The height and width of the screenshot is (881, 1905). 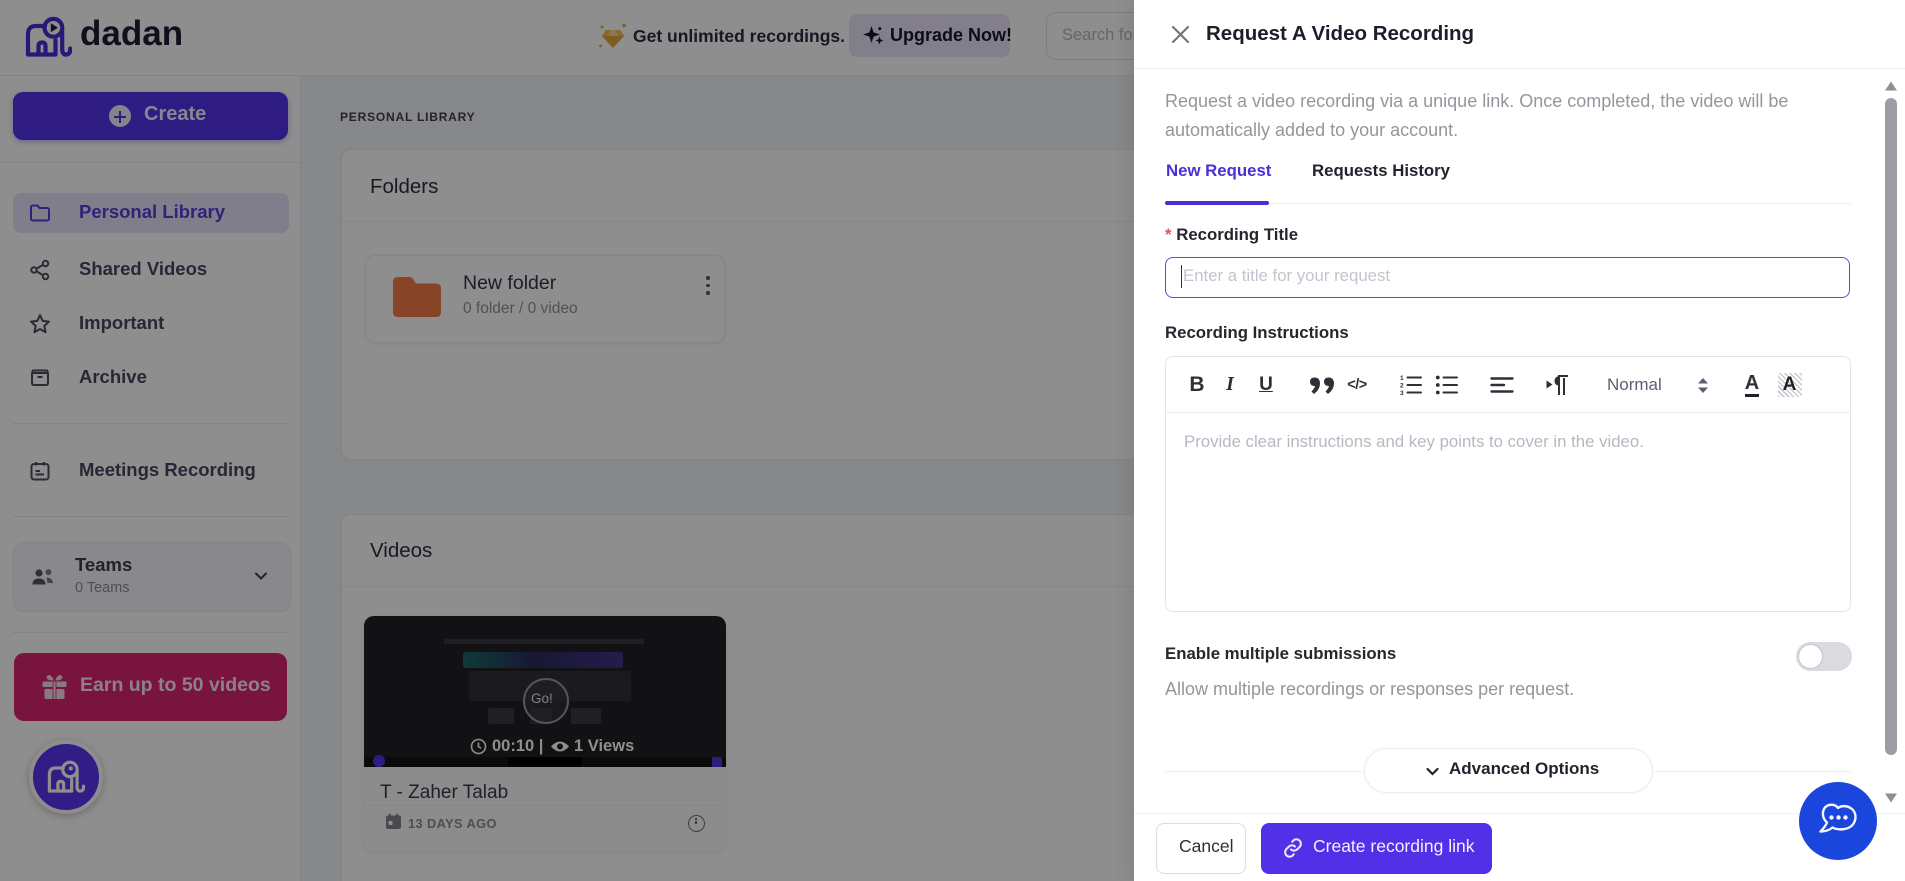 What do you see at coordinates (1402, 386) in the screenshot?
I see `svg-text: 2` at bounding box center [1402, 386].